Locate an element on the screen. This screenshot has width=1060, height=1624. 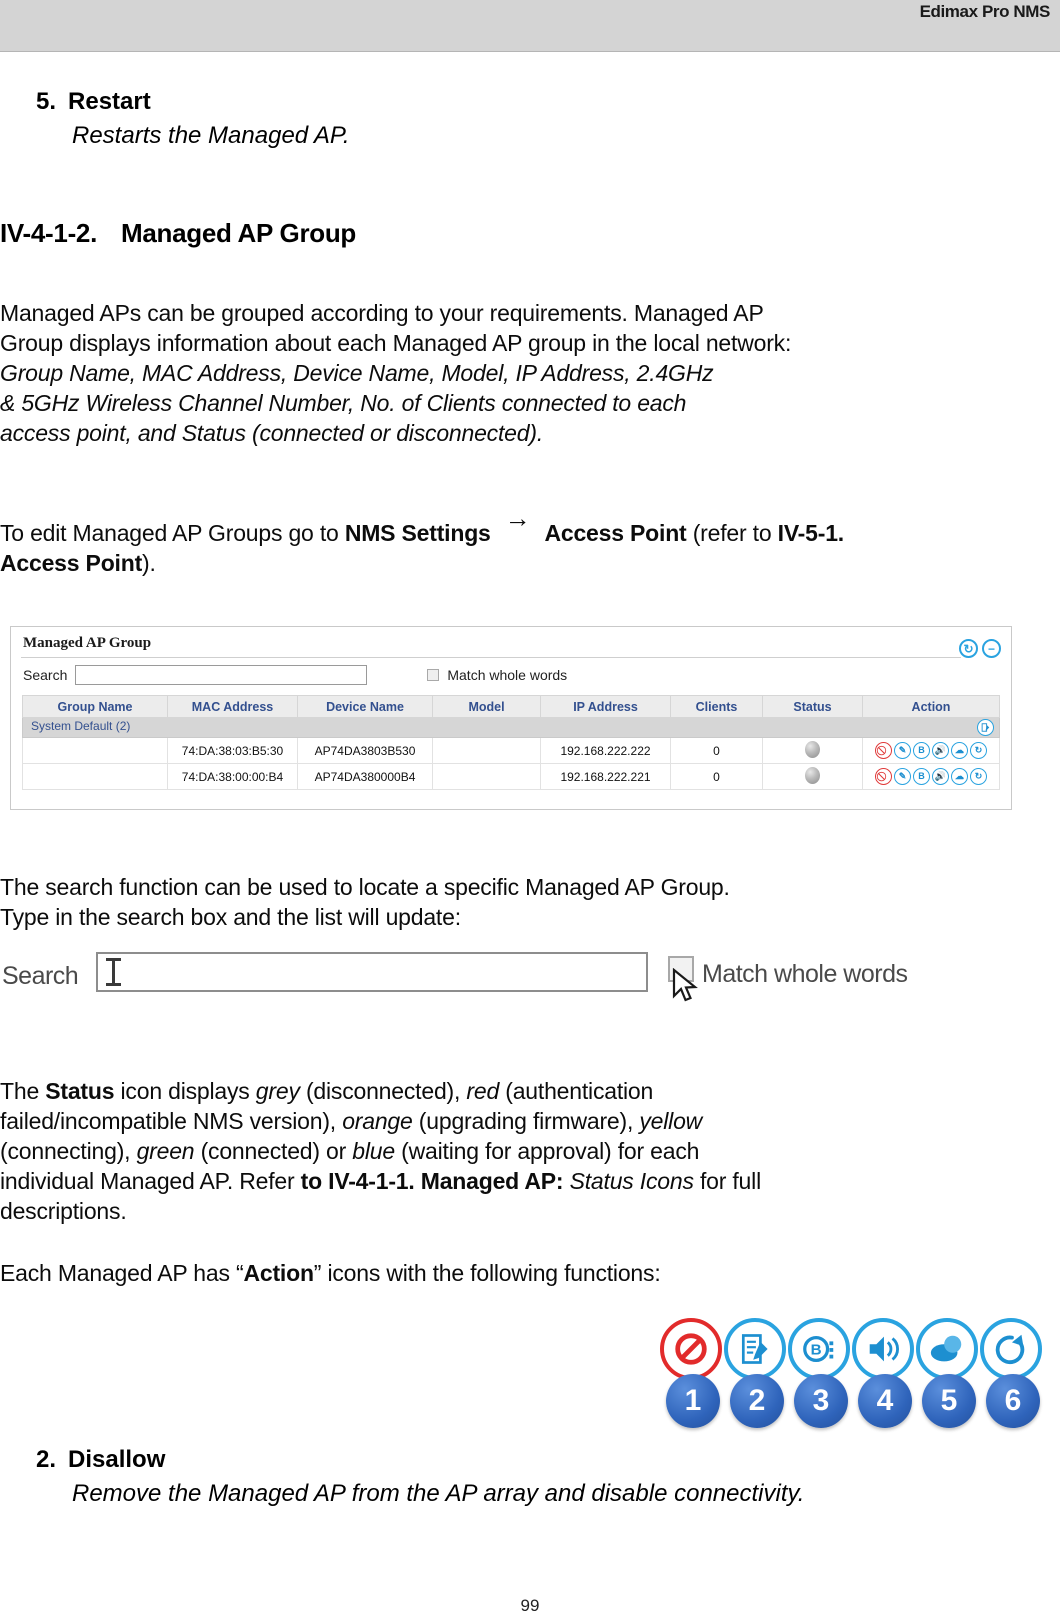
action-icons-legend: B 1 2 3 4 5 6 is located at coordinates (855, 1383).